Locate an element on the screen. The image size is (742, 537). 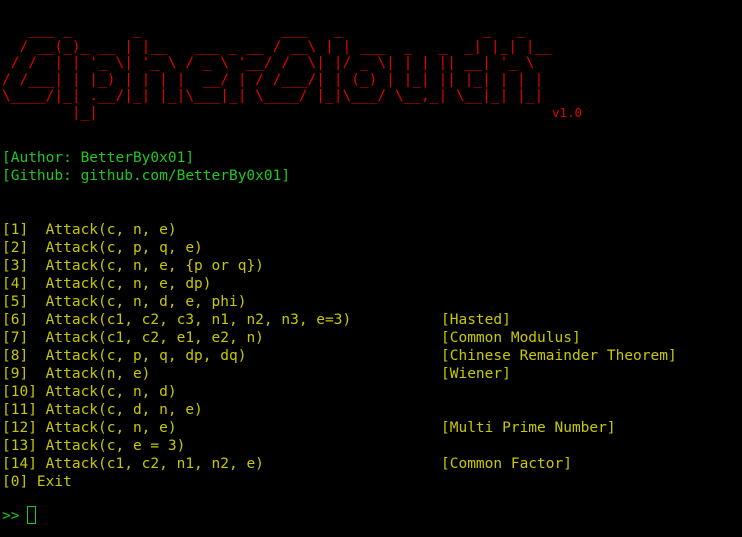
menu-item-call: Attack(c, p, q, e) is located at coordinates (124, 248).